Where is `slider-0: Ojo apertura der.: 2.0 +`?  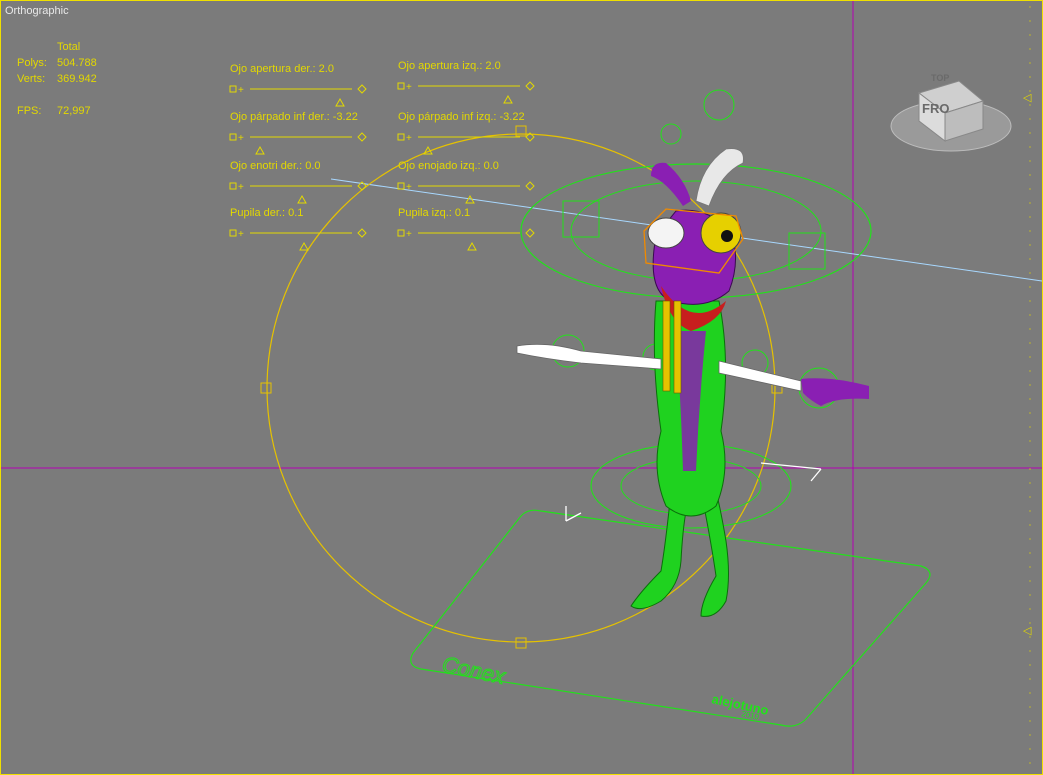 slider-0: Ojo apertura der.: 2.0 + is located at coordinates (299, 86).